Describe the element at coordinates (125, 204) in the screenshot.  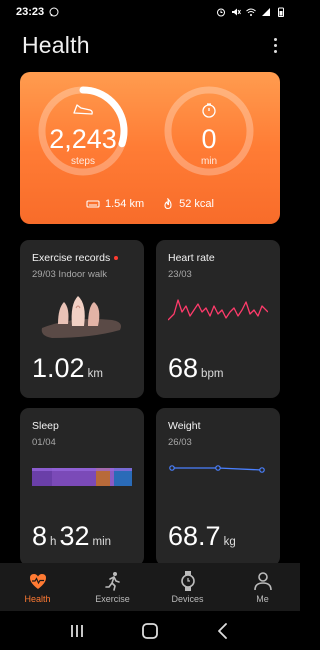
I see `distance-value: 1.54 km` at that location.